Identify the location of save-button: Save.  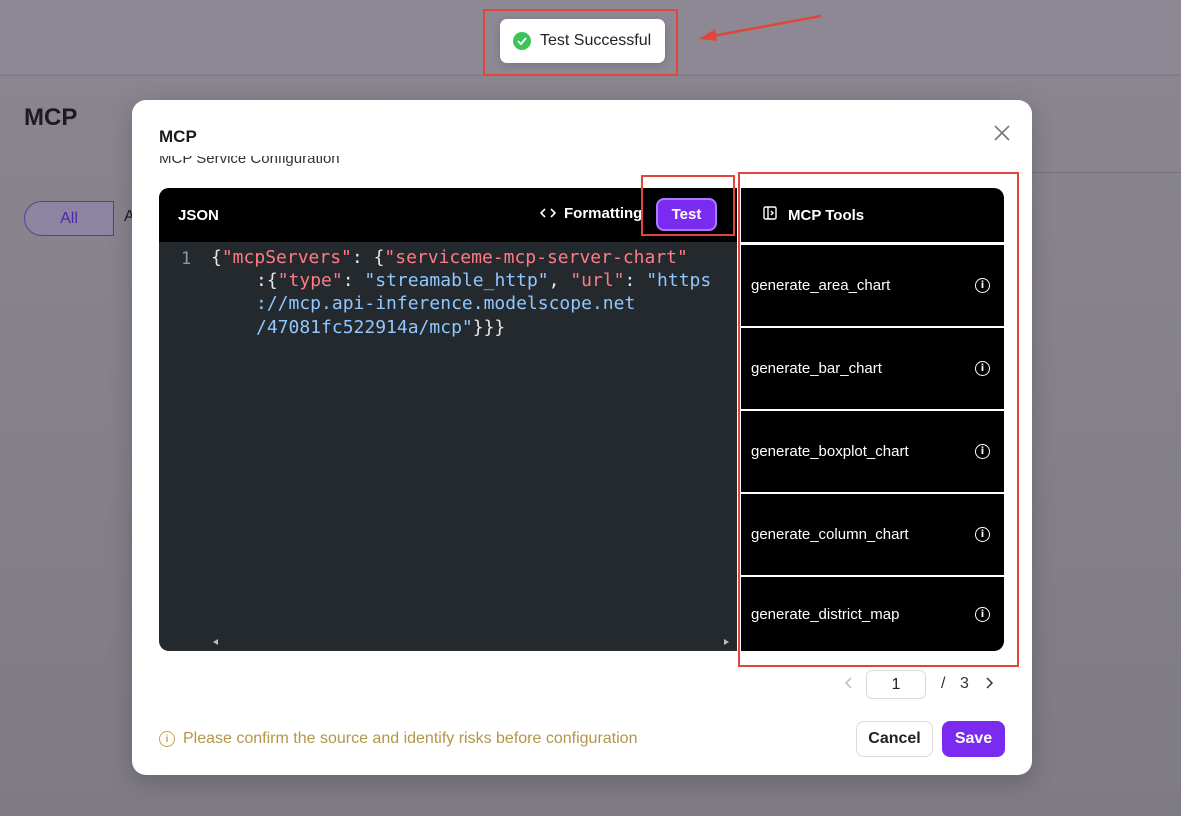
(973, 739).